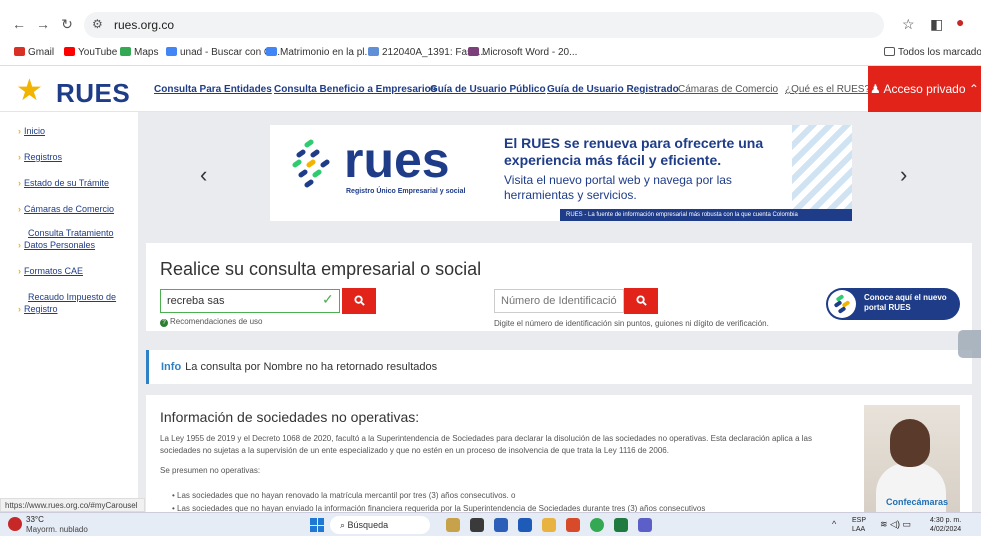  I want to click on user-icon: ♟, so click(875, 89).